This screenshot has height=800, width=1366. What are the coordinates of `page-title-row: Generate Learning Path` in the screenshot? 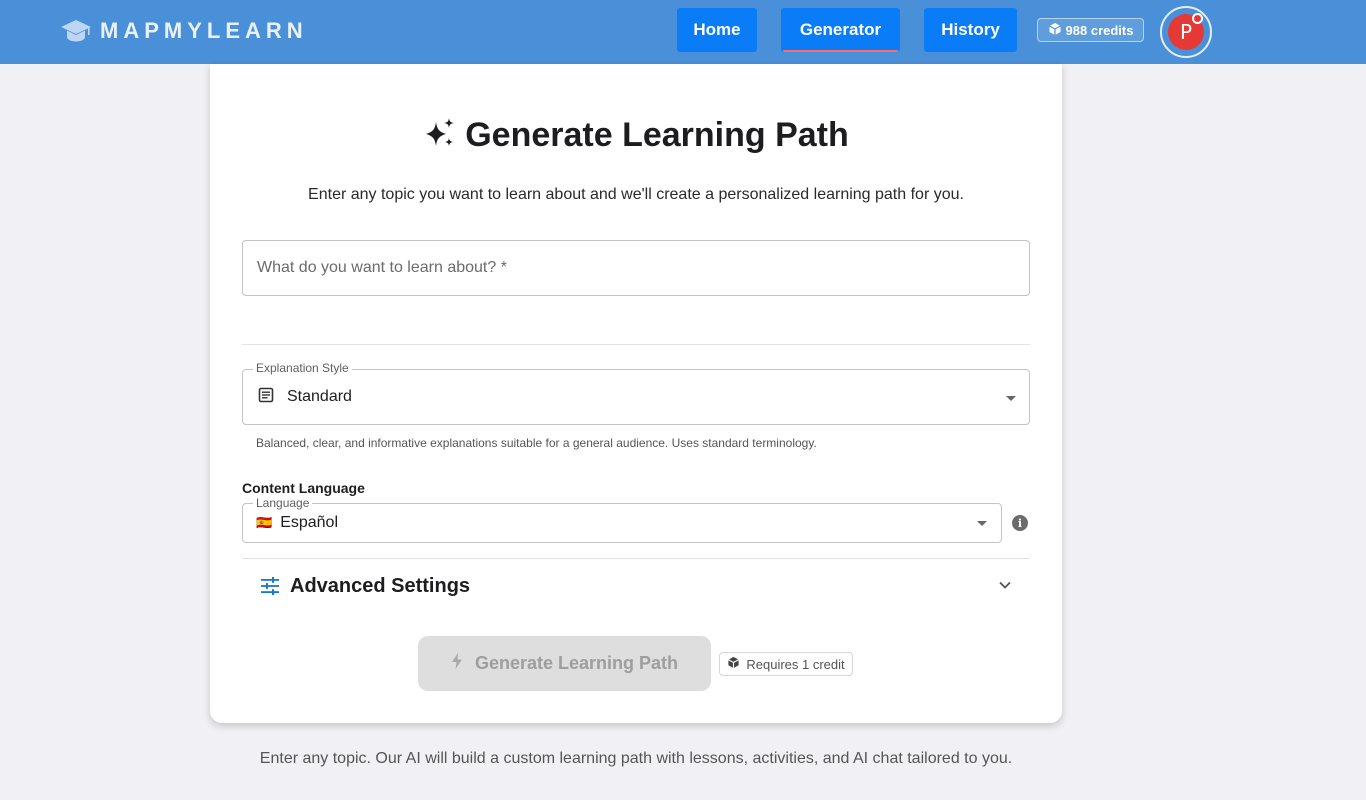 It's located at (636, 135).